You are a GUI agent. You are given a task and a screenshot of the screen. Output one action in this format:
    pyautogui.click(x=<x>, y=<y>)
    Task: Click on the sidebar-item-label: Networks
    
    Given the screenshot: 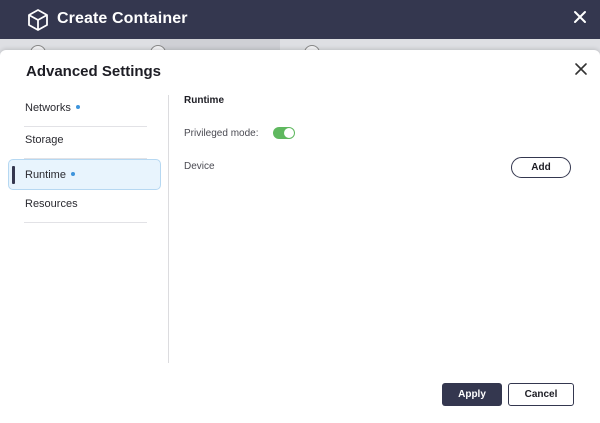 What is the action you would take?
    pyautogui.click(x=48, y=108)
    